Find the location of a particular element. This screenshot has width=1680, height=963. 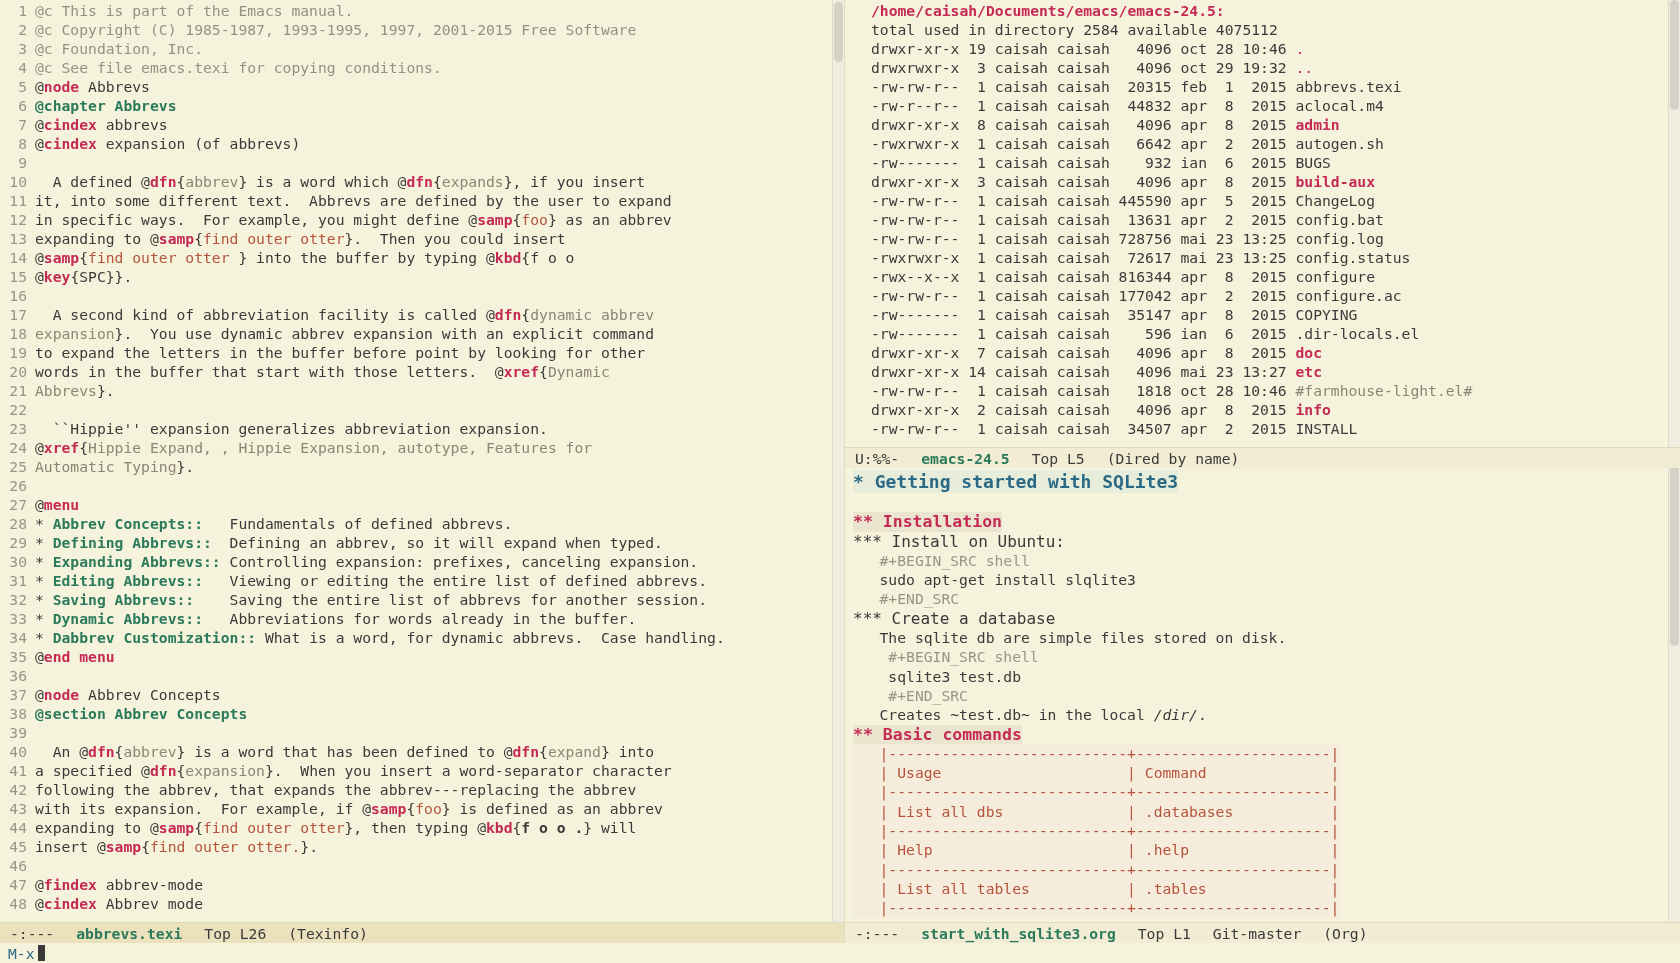

org-heading: *** Create a database is located at coordinates (954, 618).